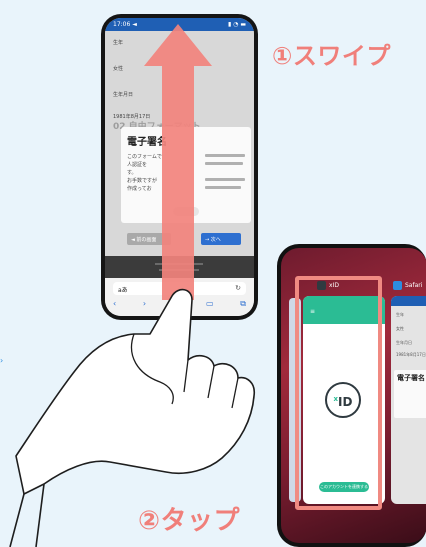 This screenshot has width=426, height=547. I want to click on dialog-line: す。, so click(132, 173).